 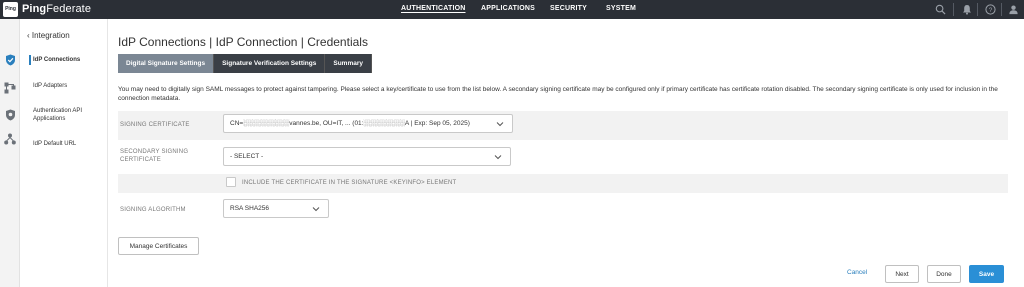 I want to click on nav-security: SECURITY, so click(x=568, y=8).